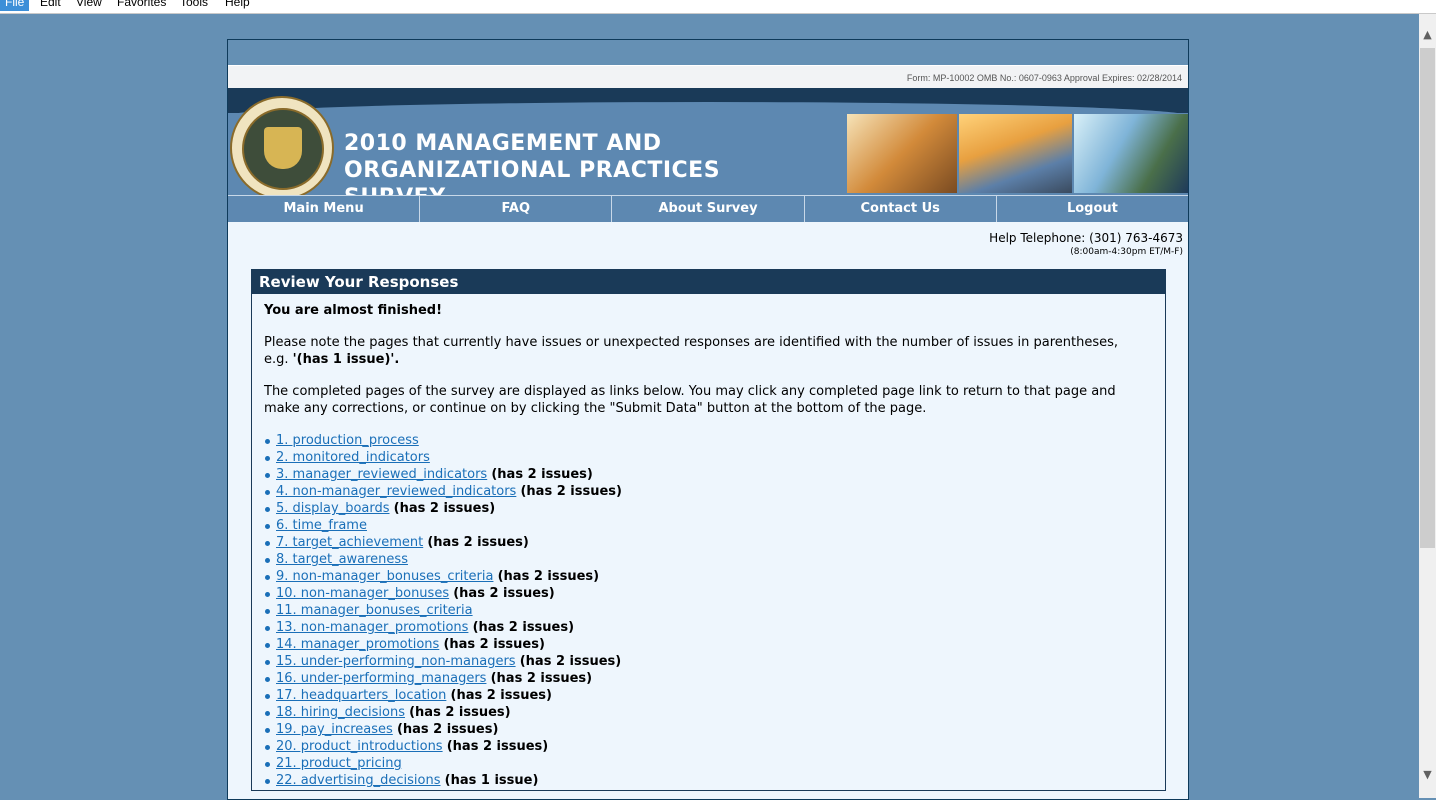 The height and width of the screenshot is (800, 1436). What do you see at coordinates (709, 644) in the screenshot?
I see `list-item: 14. manager_promotions (has 2 issues)` at bounding box center [709, 644].